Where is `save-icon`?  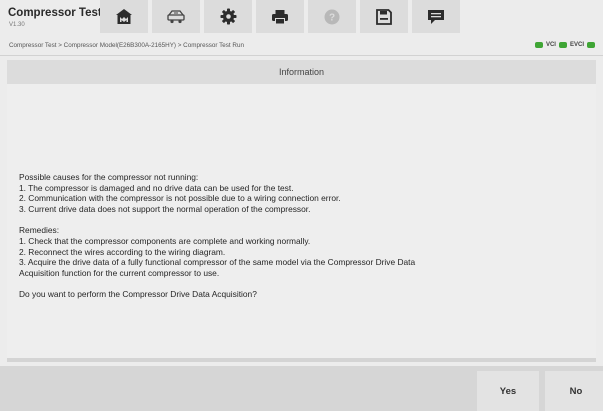
save-icon is located at coordinates (384, 16).